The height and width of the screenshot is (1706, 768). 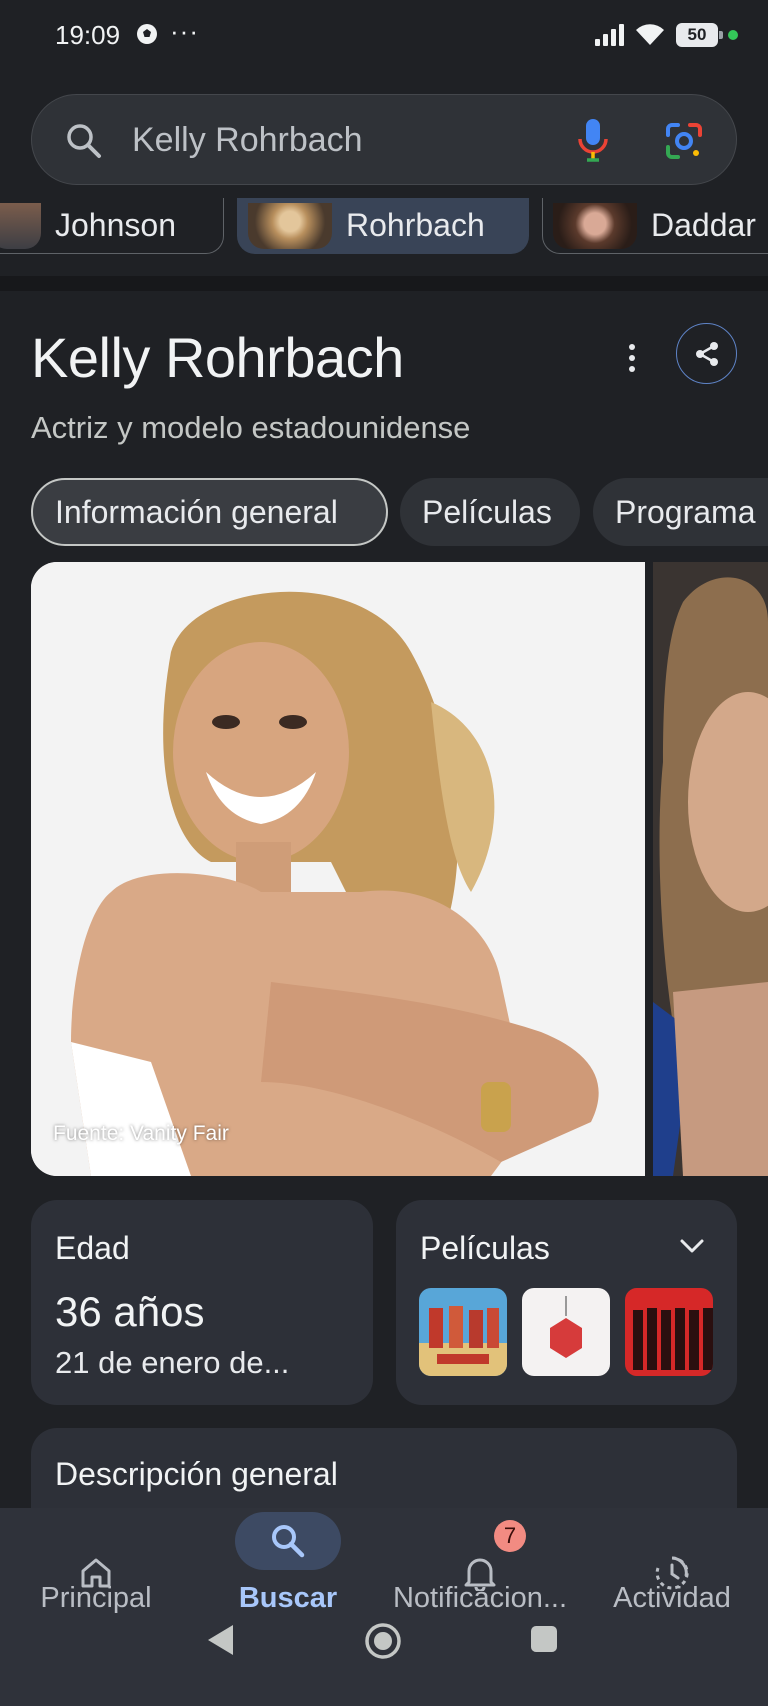 I want to click on chevron-down-icon, so click(x=692, y=1246).